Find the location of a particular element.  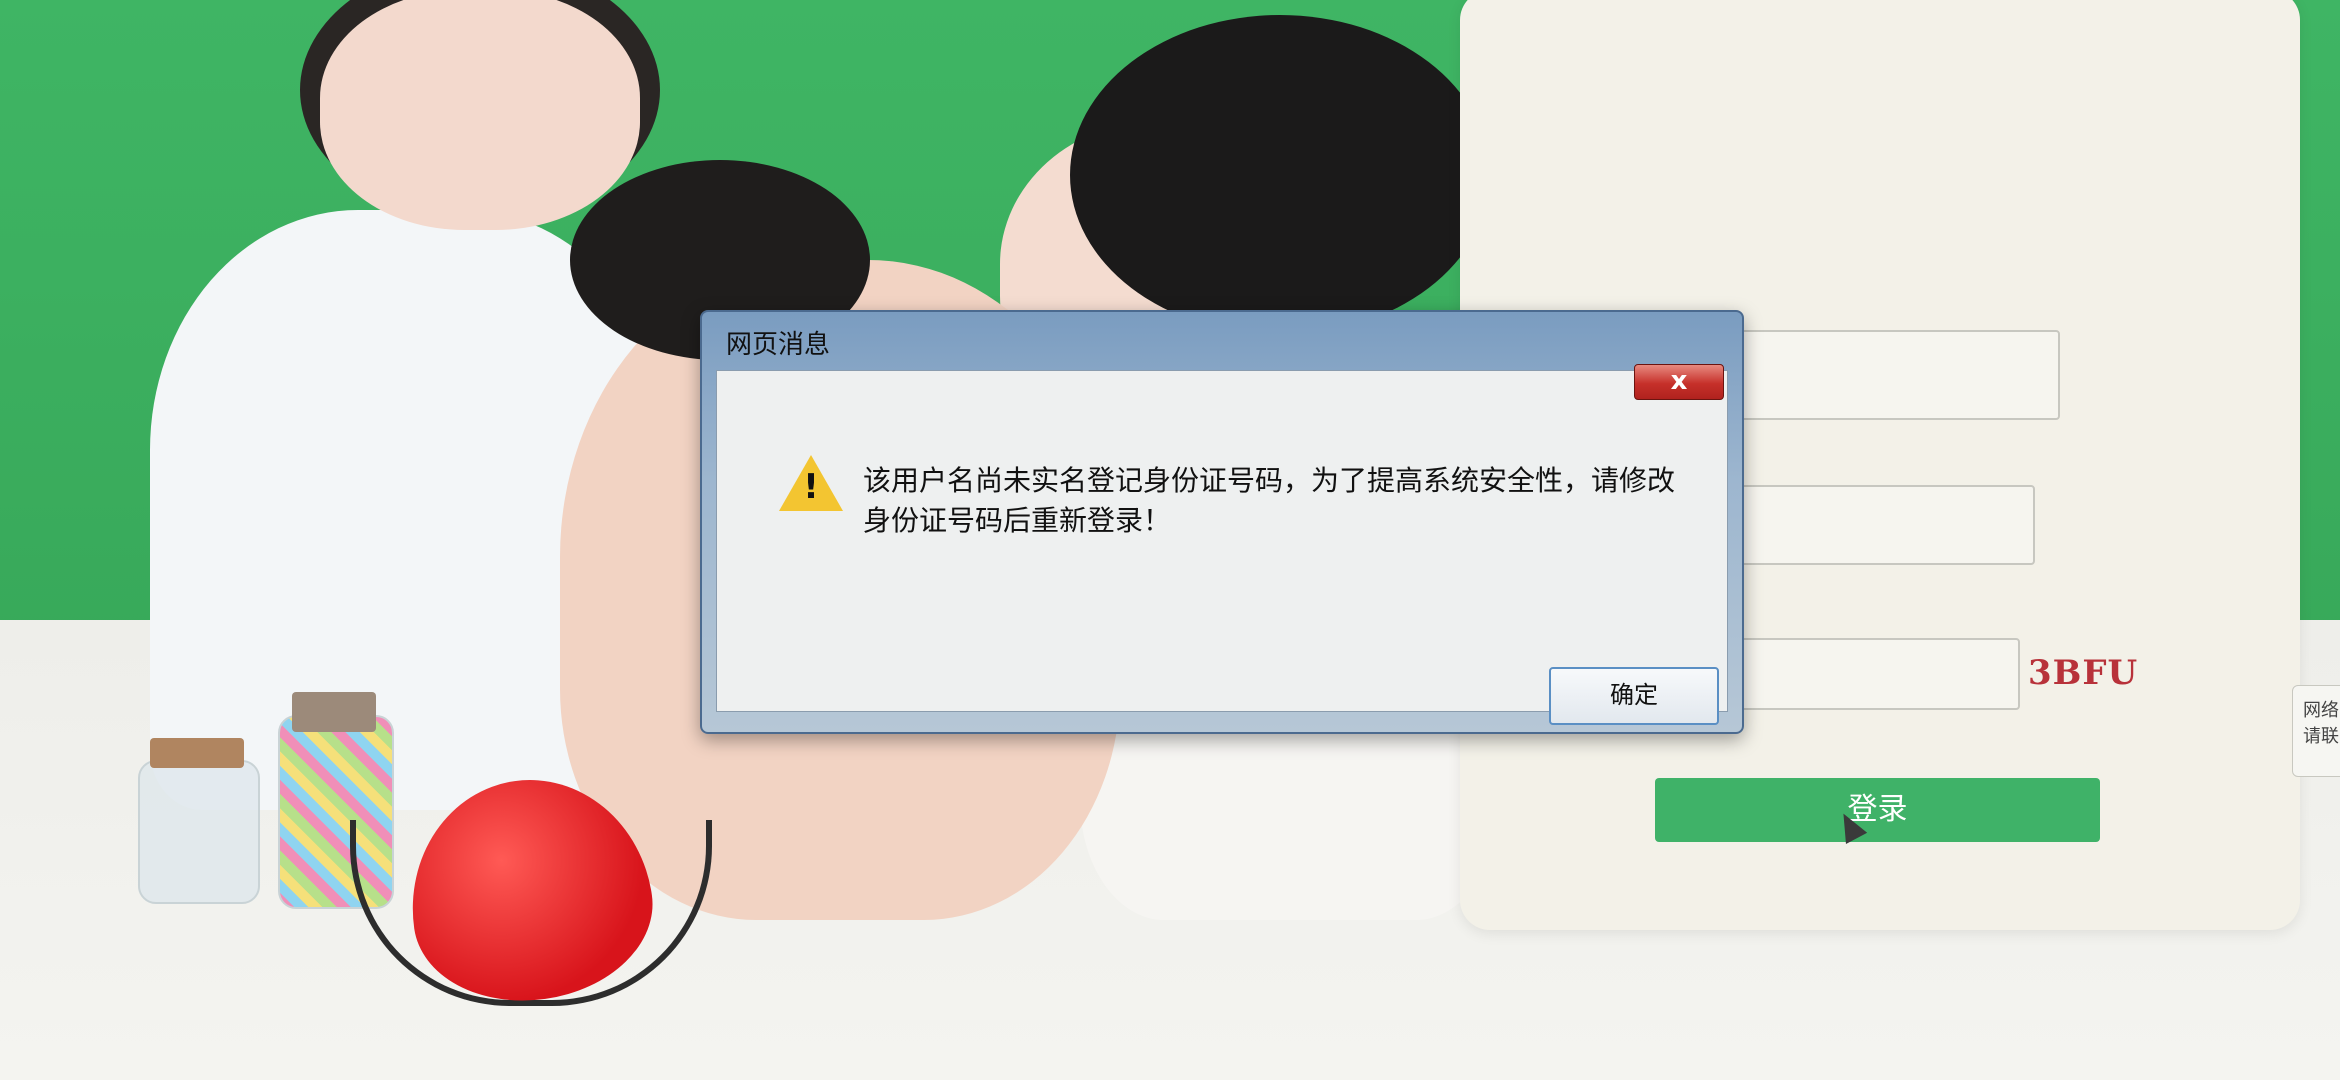

captcha-image: 3BFU is located at coordinates (2083, 673).